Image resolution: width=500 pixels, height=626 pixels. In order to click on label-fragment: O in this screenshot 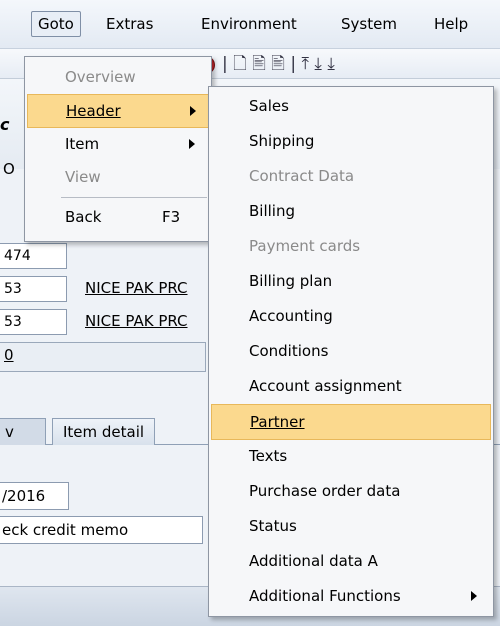, I will do `click(9, 169)`.